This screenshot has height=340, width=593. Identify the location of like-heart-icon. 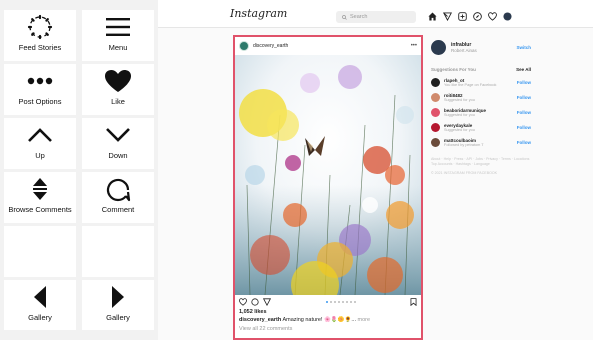
(243, 302).